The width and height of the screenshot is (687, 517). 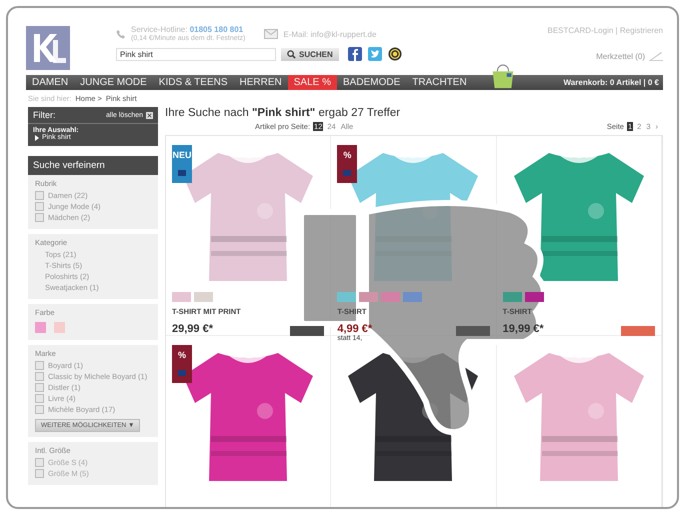 What do you see at coordinates (121, 34) in the screenshot?
I see `phone-icon` at bounding box center [121, 34].